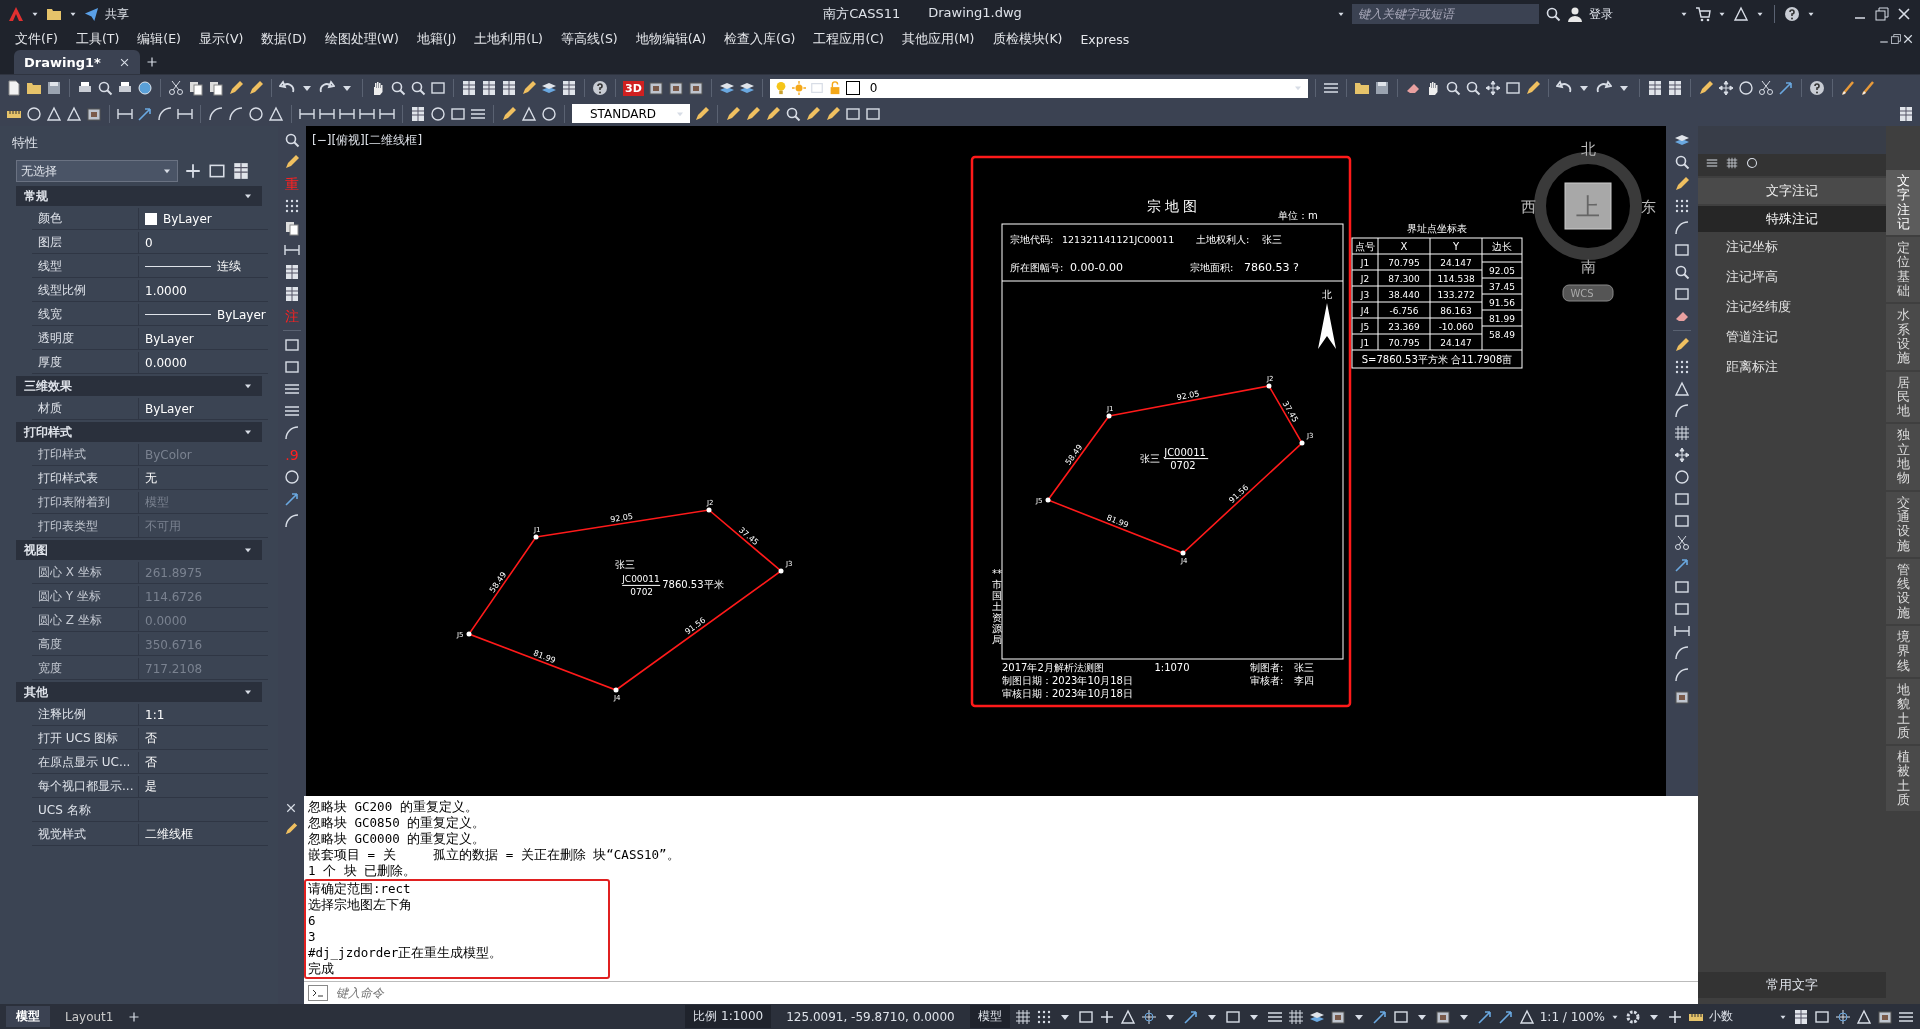 The width and height of the screenshot is (1920, 1029). I want to click on menu-item: 工程应用(C), so click(848, 39).